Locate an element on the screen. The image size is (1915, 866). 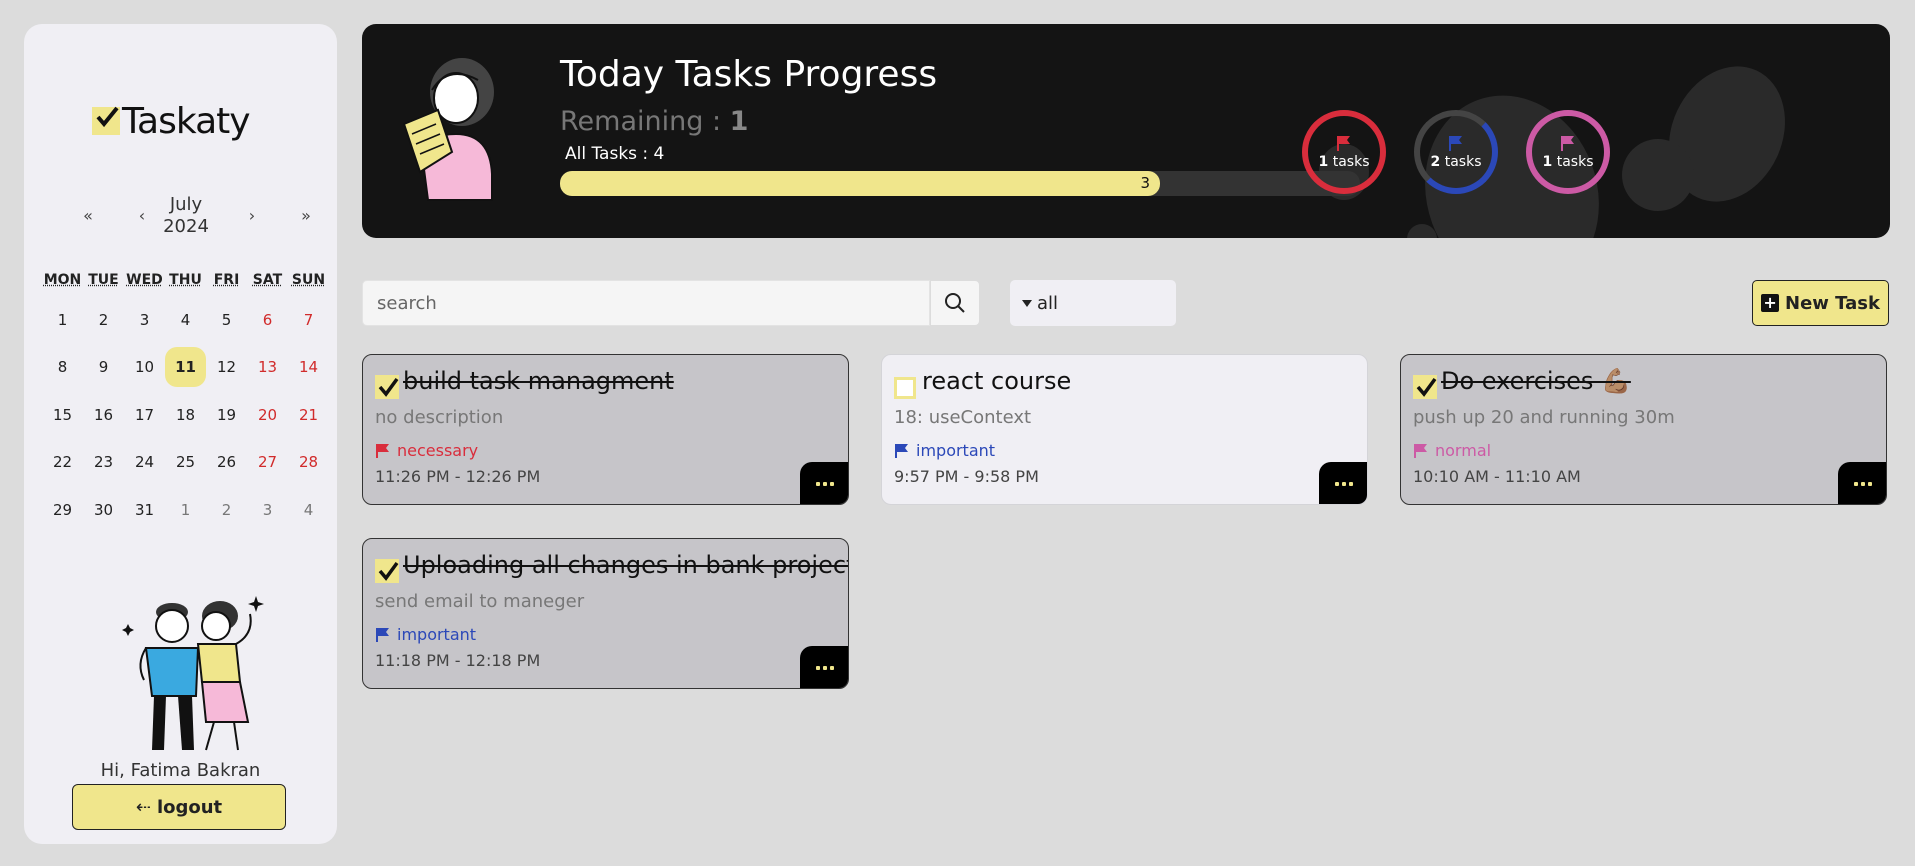
calendar-week: 22 23 24 25 26 27 28 is located at coordinates (187, 463).